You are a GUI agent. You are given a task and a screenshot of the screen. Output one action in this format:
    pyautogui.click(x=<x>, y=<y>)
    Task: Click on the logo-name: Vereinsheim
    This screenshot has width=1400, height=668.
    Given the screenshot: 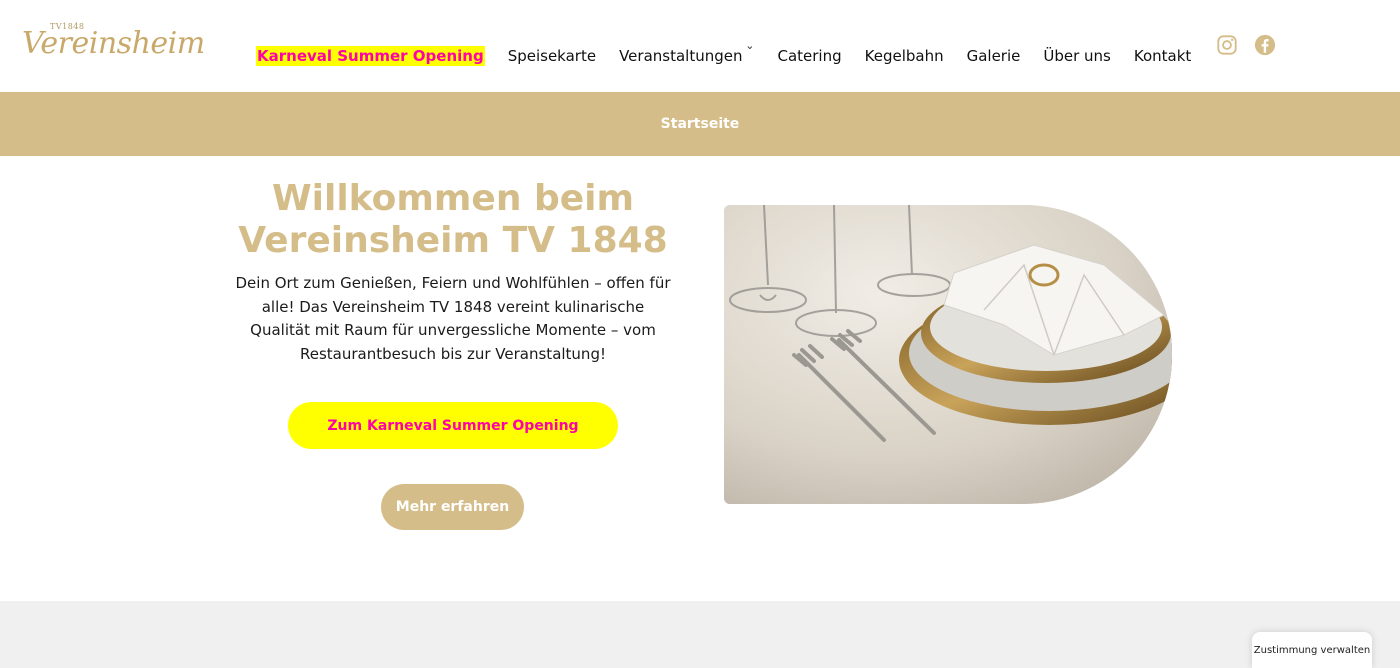 What is the action you would take?
    pyautogui.click(x=113, y=43)
    